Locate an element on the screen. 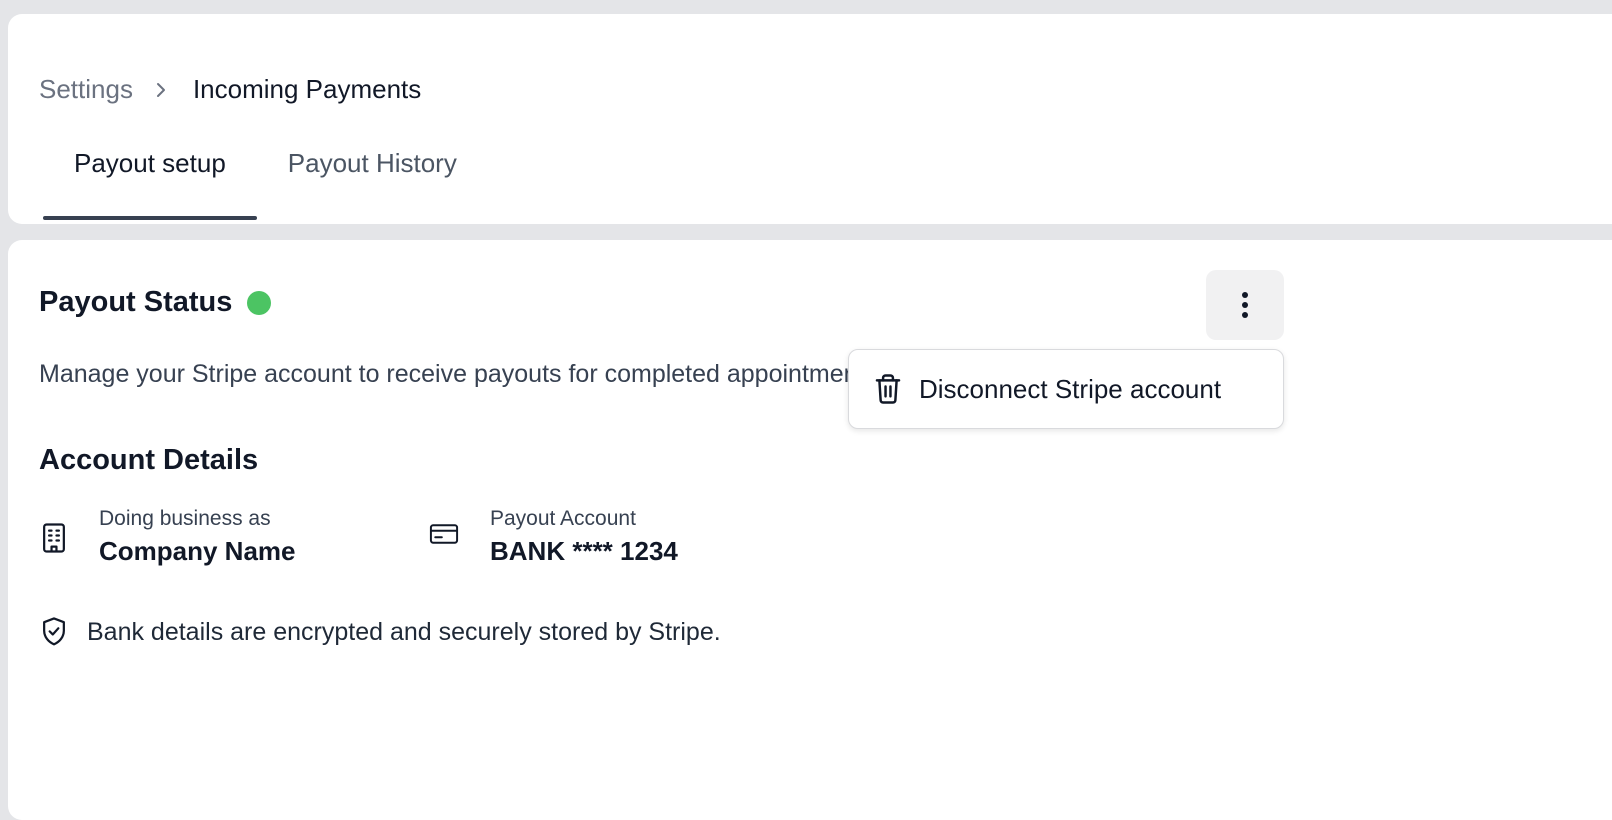  trash-icon is located at coordinates (888, 389).